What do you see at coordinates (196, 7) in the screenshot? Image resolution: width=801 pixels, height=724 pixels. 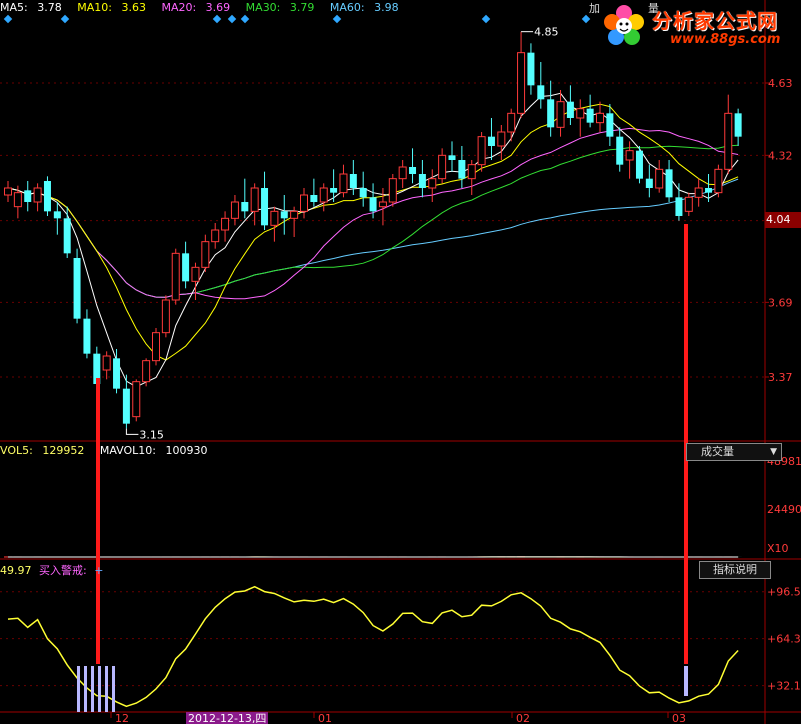 I see `ma20-legend: MA20: 3.69` at bounding box center [196, 7].